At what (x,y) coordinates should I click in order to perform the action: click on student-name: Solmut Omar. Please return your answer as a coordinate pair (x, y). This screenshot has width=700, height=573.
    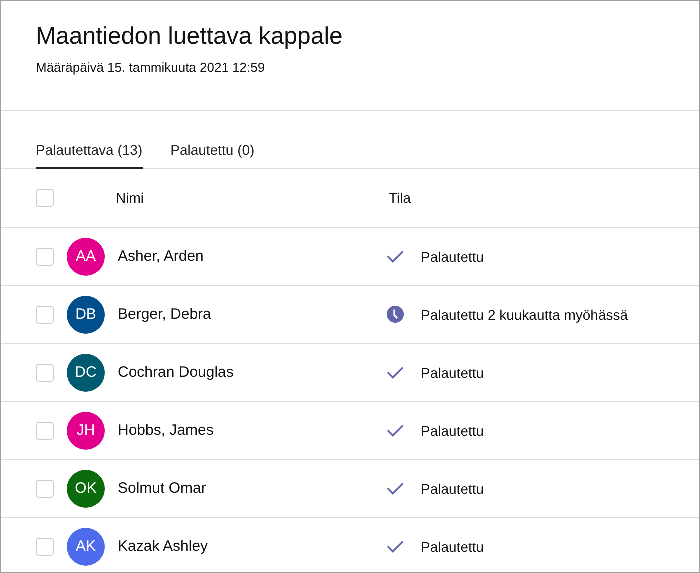
    Looking at the image, I should click on (163, 488).